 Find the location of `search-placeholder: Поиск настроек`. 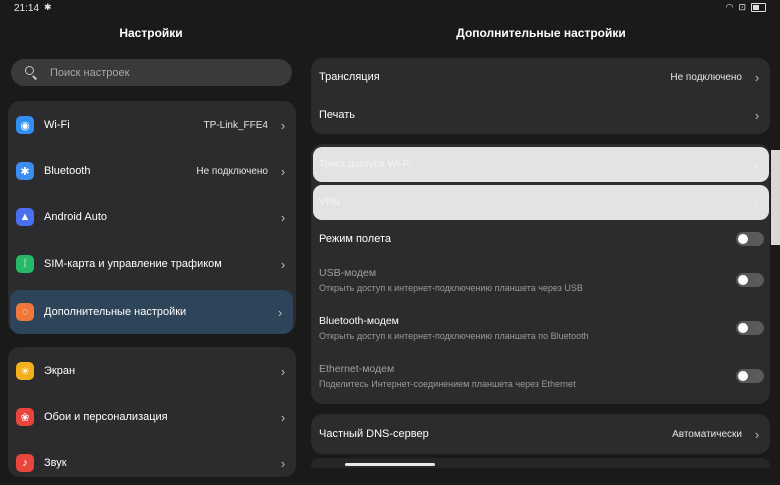

search-placeholder: Поиск настроек is located at coordinates (90, 72).